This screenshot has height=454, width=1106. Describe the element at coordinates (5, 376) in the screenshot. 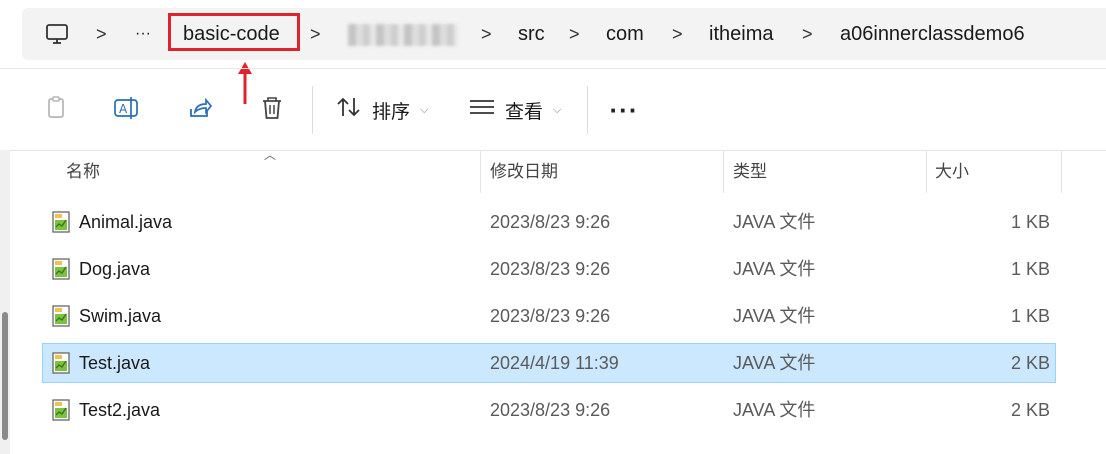

I see `scrollbar-thumb` at that location.